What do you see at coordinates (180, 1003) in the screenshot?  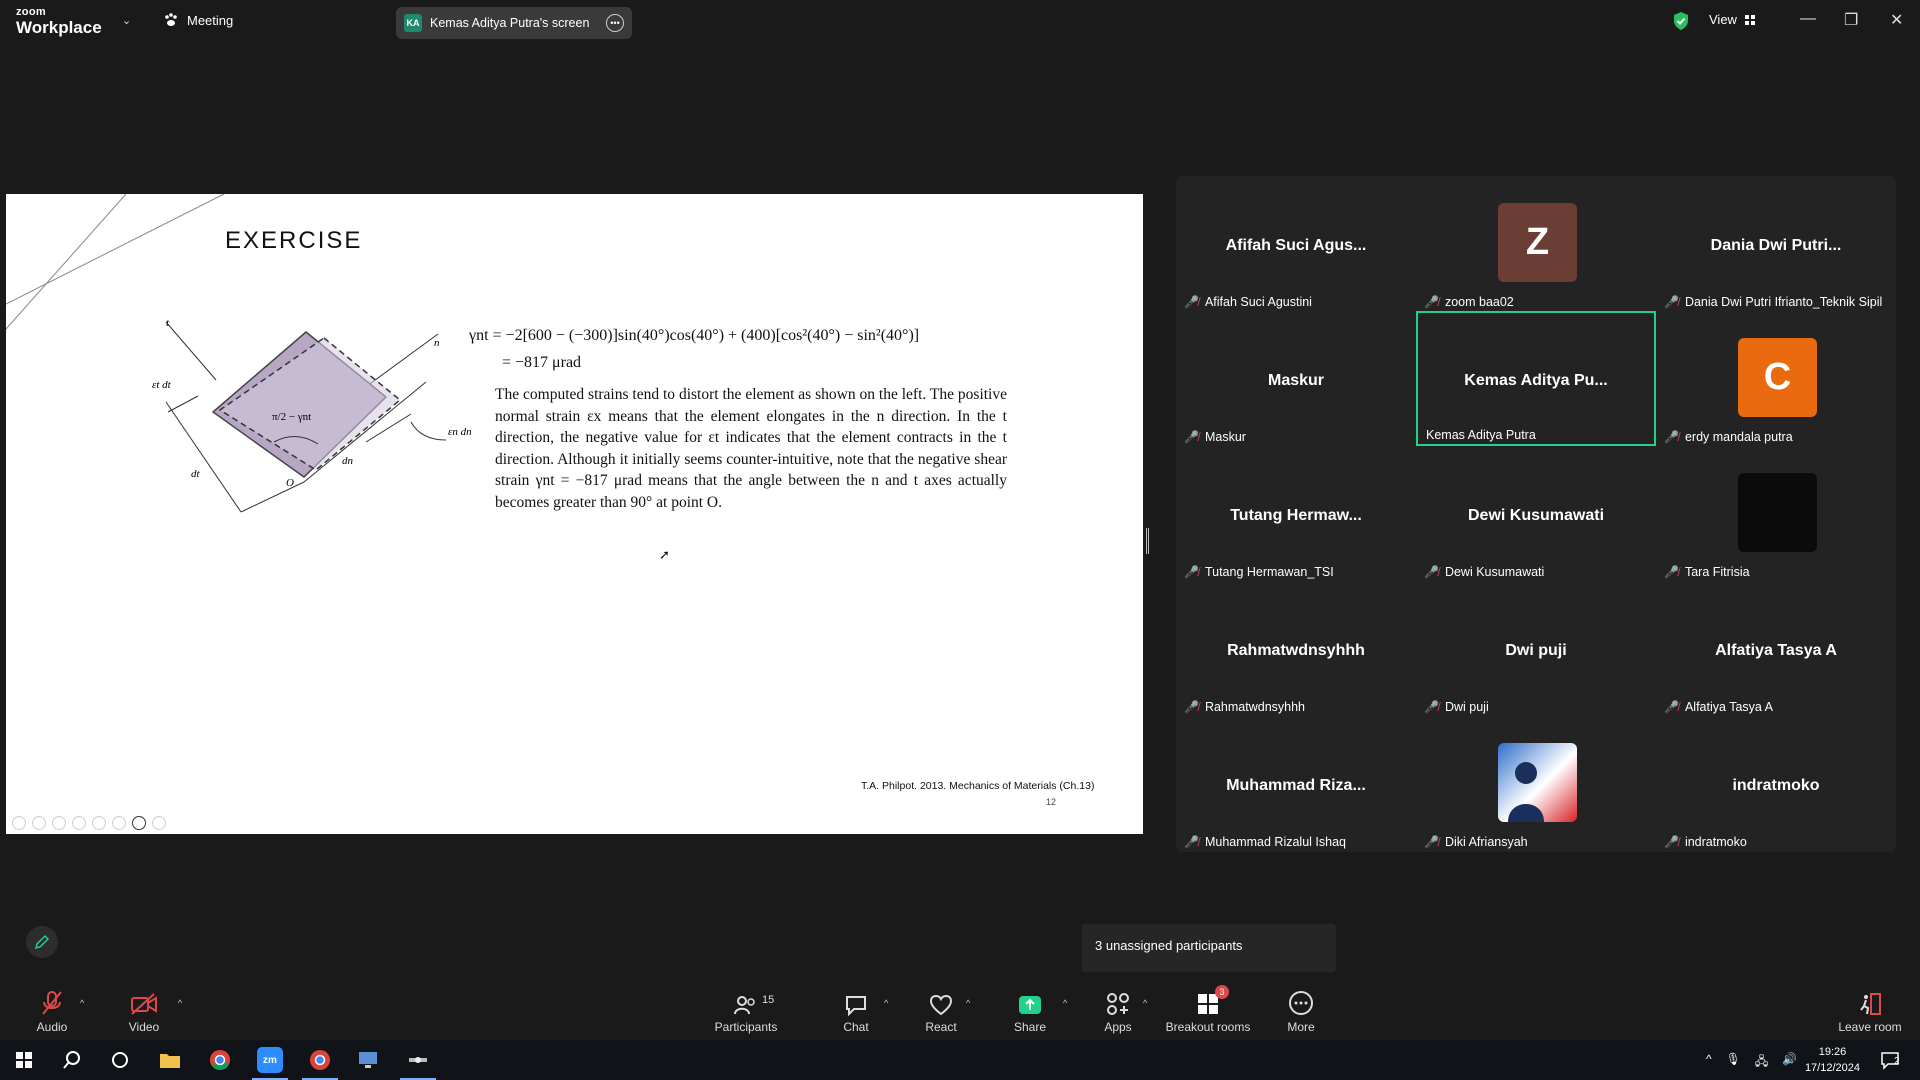 I see `video-options-chevron-icon: ^` at bounding box center [180, 1003].